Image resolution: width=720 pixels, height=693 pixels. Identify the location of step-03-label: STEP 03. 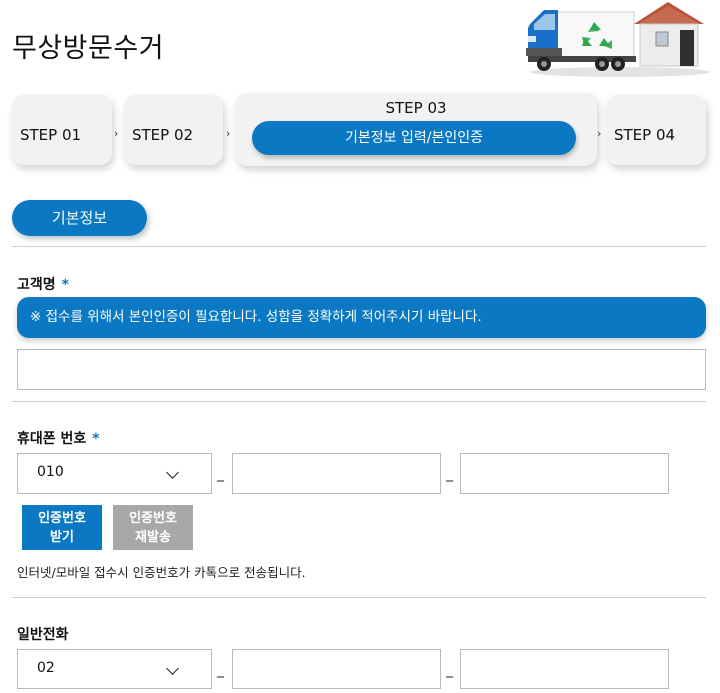
(416, 108).